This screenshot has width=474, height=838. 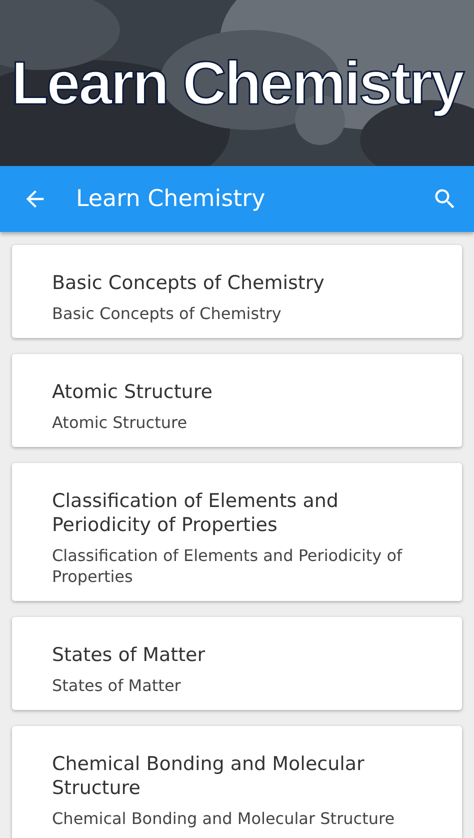 What do you see at coordinates (120, 422) in the screenshot?
I see `topic-subtitle: Atomic Structure` at bounding box center [120, 422].